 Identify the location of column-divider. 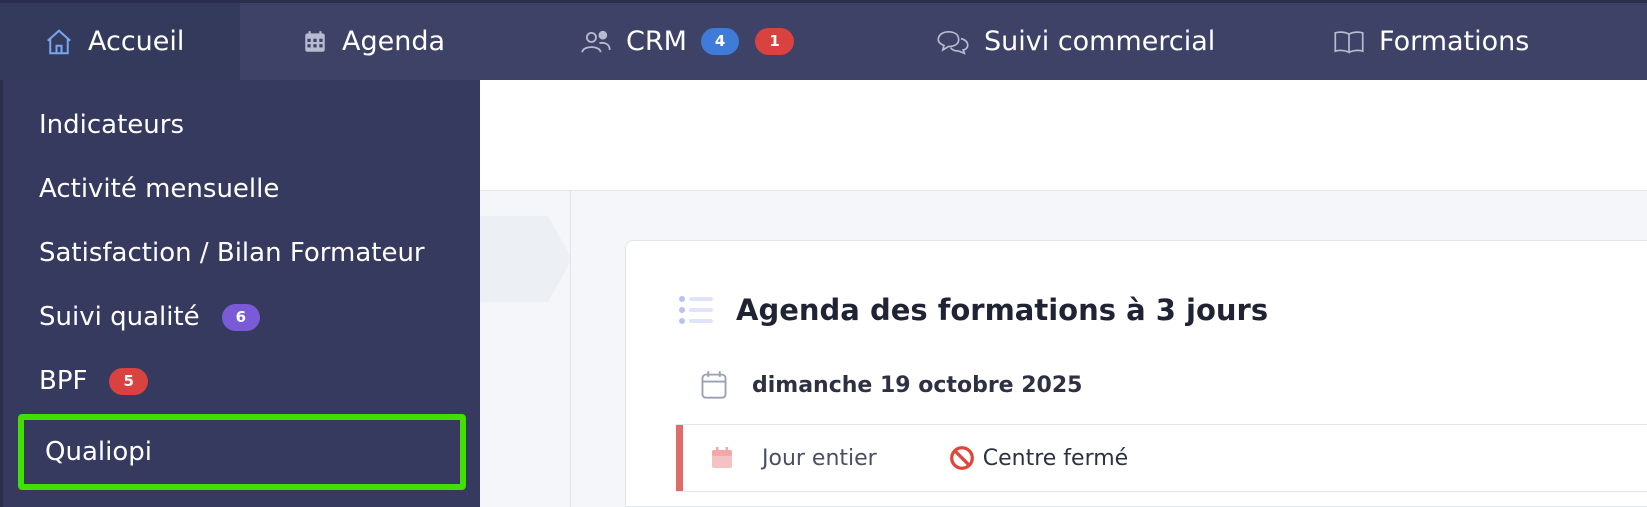
(570, 348).